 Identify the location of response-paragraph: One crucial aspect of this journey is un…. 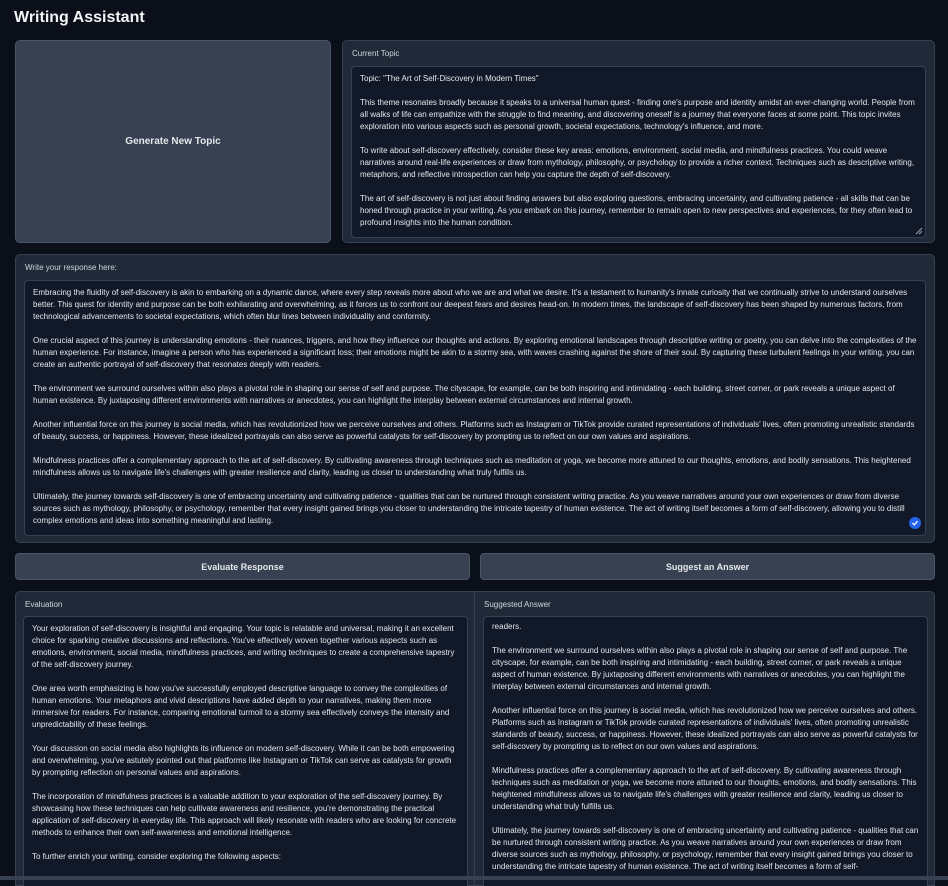
(475, 352).